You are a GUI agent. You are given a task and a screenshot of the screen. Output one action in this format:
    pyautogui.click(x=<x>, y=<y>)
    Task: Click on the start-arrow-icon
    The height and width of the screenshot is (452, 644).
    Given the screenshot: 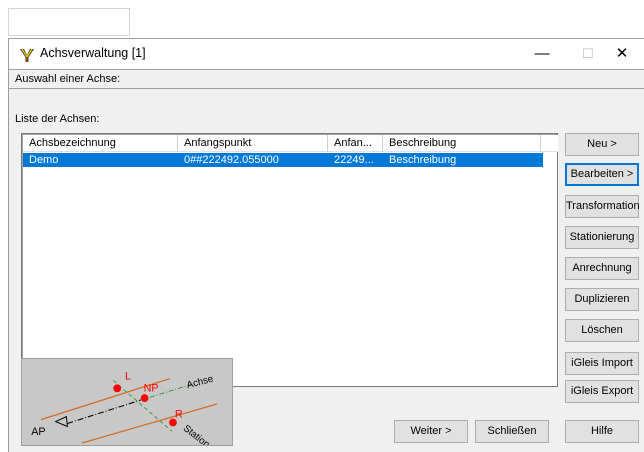 What is the action you would take?
    pyautogui.click(x=61, y=421)
    